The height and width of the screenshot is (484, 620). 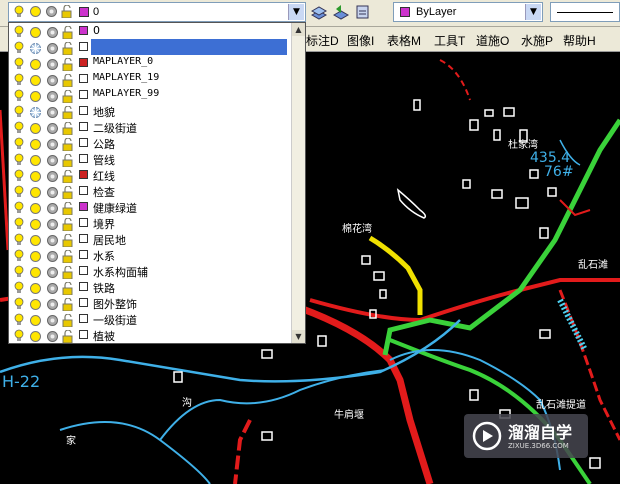 I want to click on menu-dimension: 标注D, so click(x=322, y=40).